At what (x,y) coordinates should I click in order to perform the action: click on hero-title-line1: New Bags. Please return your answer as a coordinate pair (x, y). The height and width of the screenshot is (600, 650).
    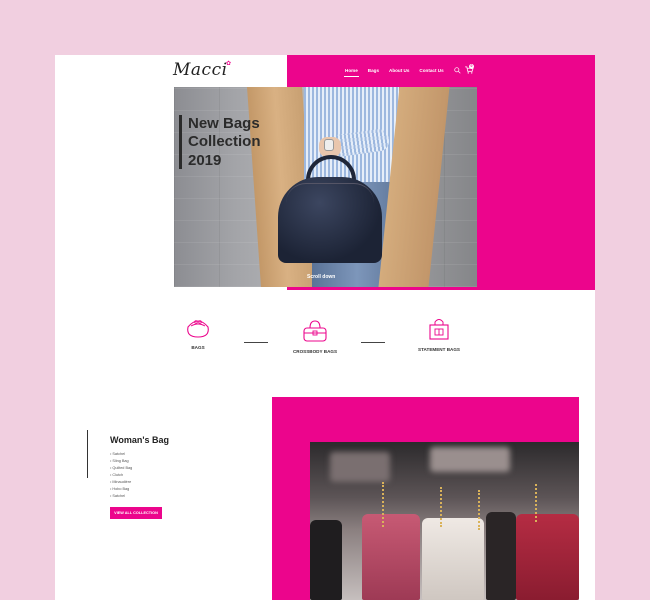
    Looking at the image, I should click on (224, 123).